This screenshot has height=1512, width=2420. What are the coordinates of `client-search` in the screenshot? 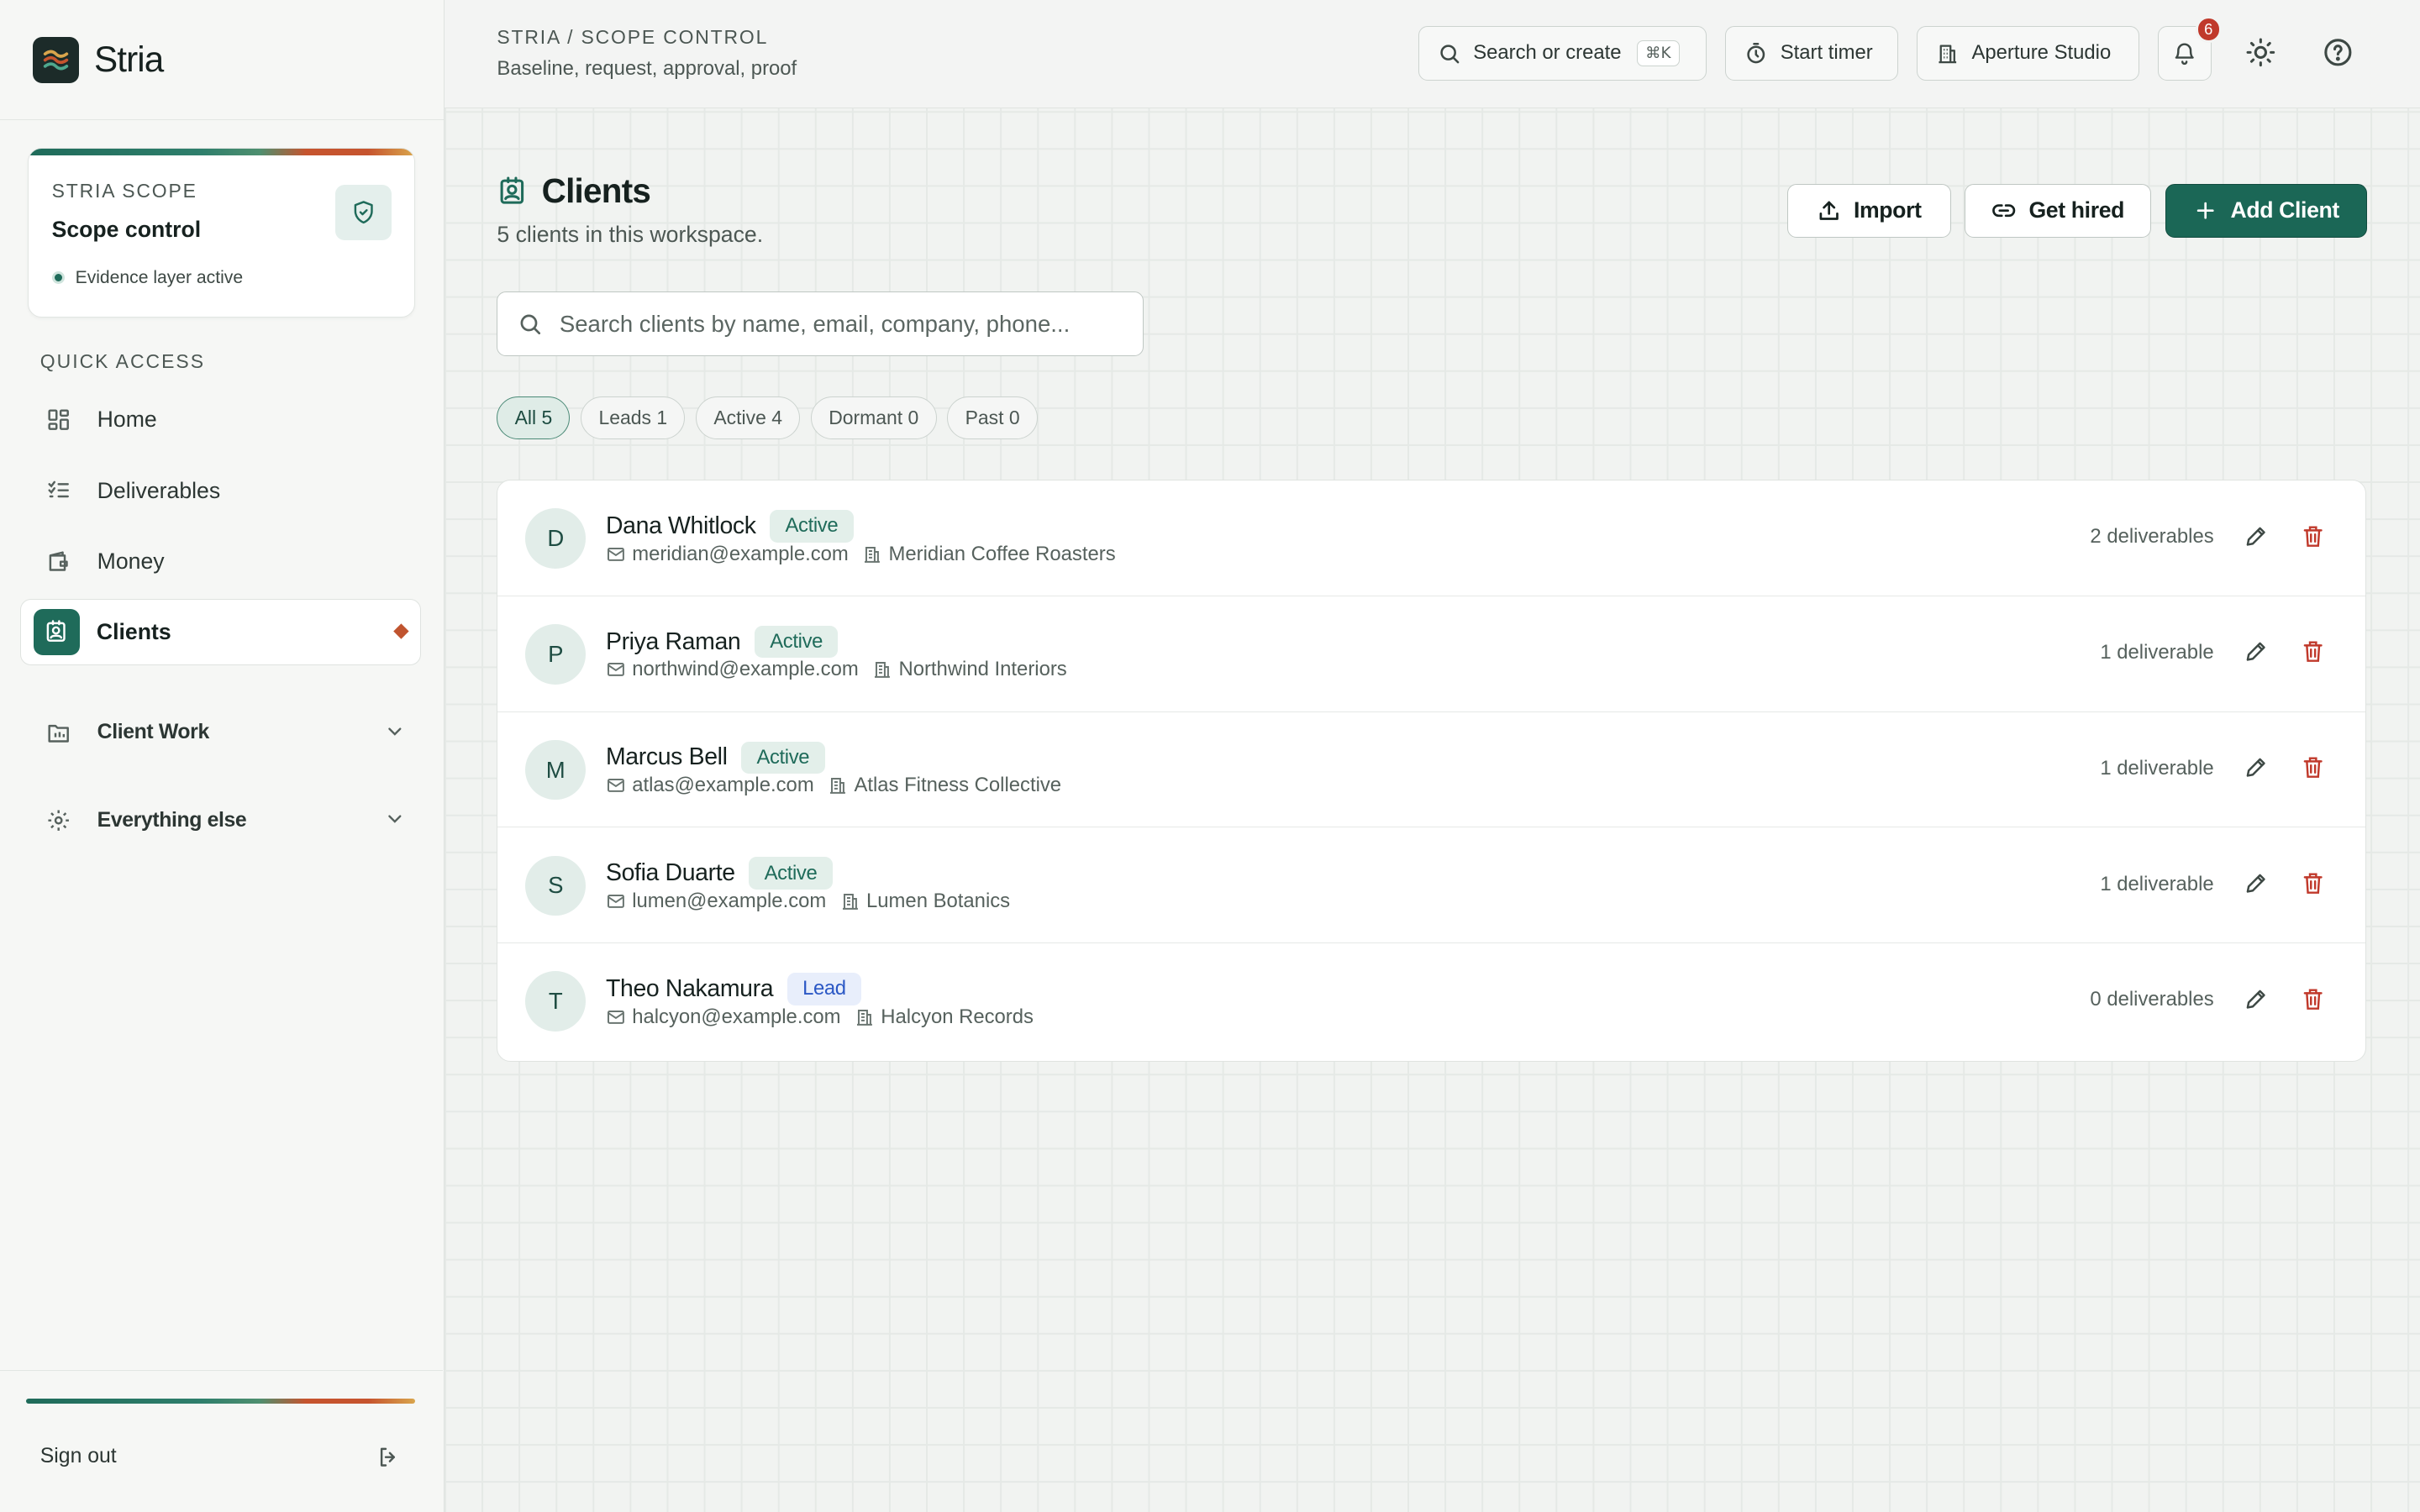 It's located at (820, 324).